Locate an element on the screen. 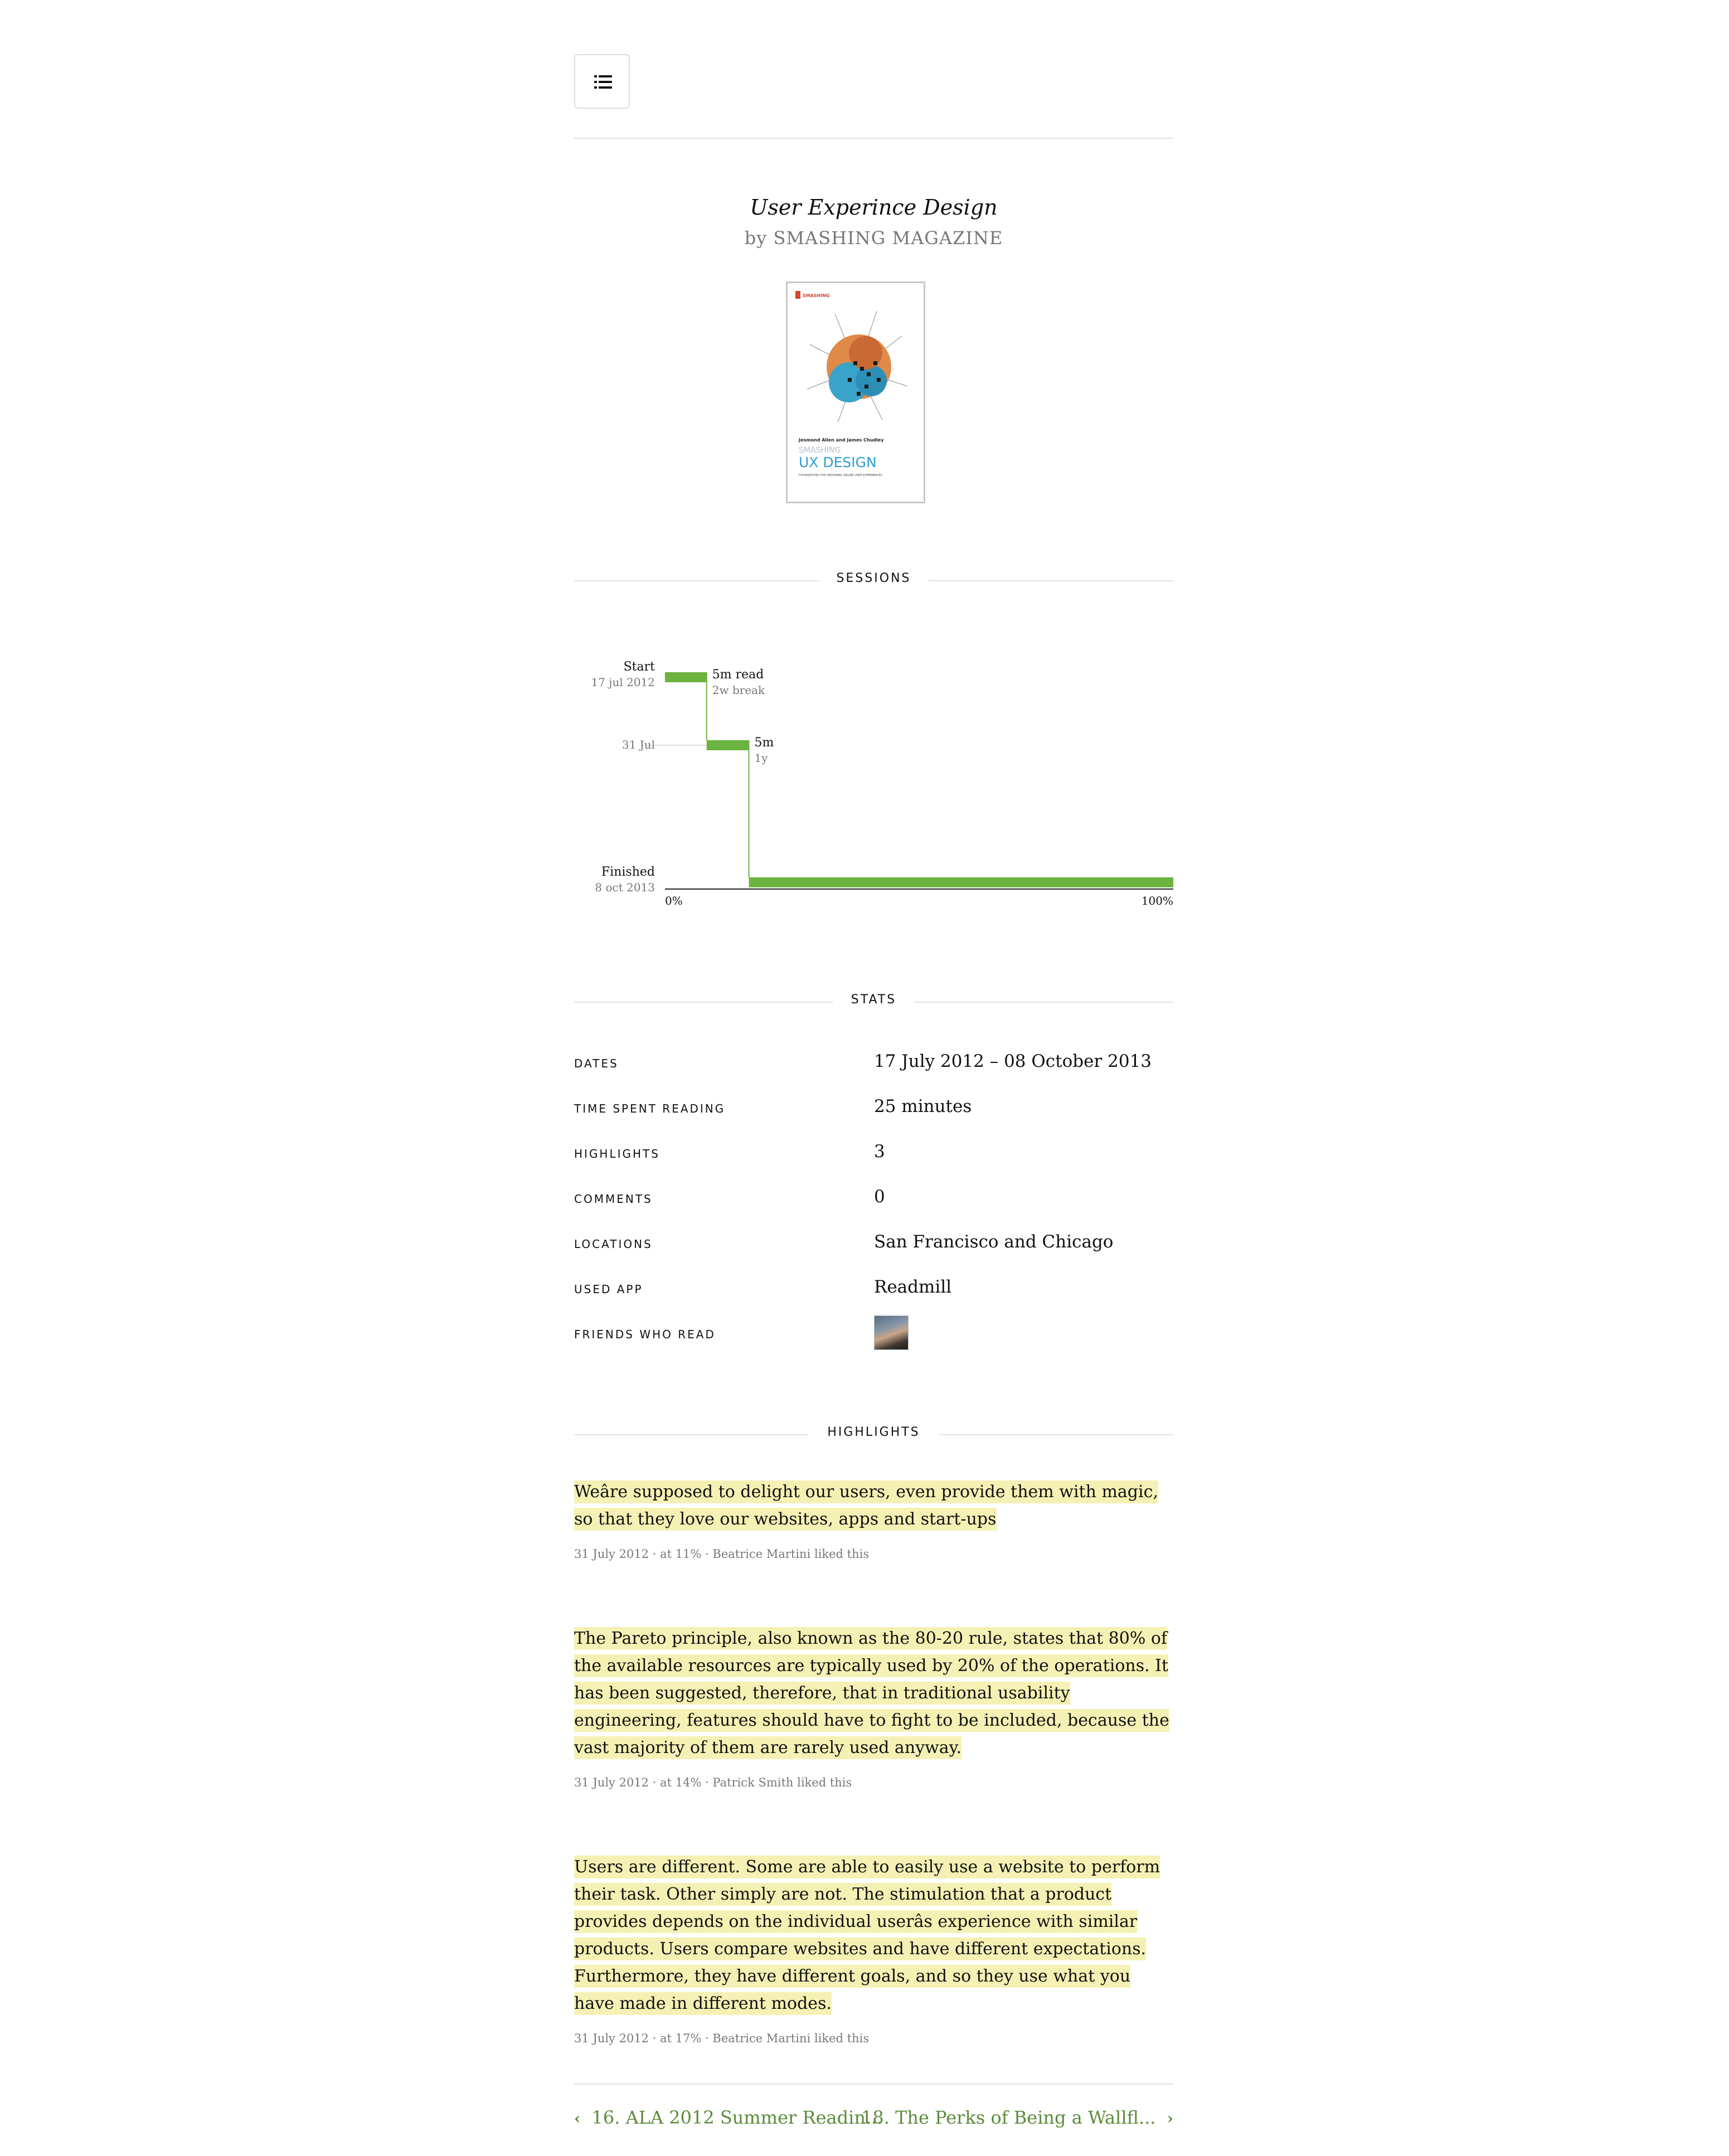 The height and width of the screenshot is (2156, 1729). stat-row-comments: COMMENTS 0 is located at coordinates (873, 1201).